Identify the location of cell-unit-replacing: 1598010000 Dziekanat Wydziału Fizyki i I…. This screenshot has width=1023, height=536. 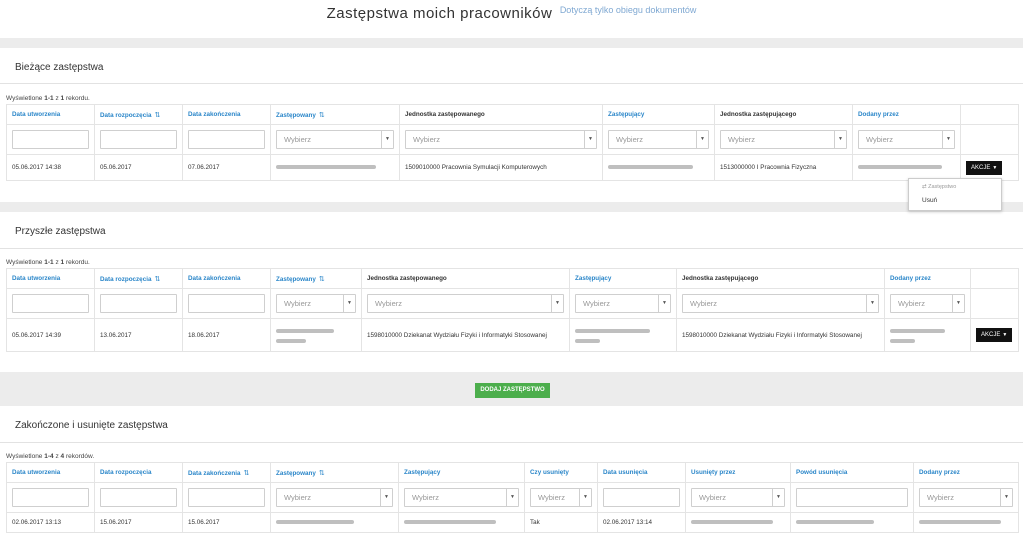
(780, 335).